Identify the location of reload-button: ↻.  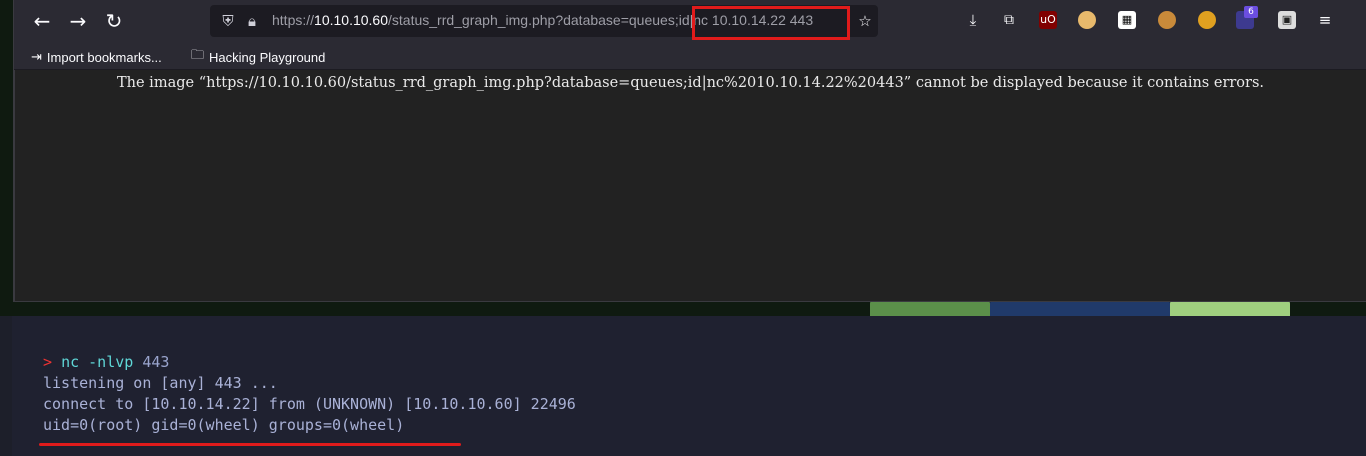
(114, 21).